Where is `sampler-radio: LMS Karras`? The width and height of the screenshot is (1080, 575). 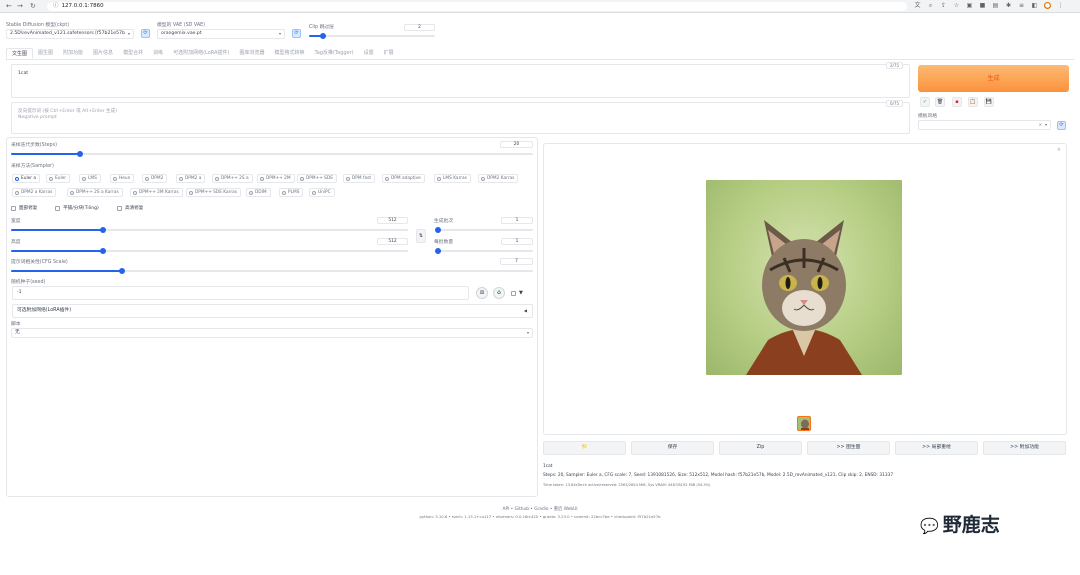 sampler-radio: LMS Karras is located at coordinates (452, 178).